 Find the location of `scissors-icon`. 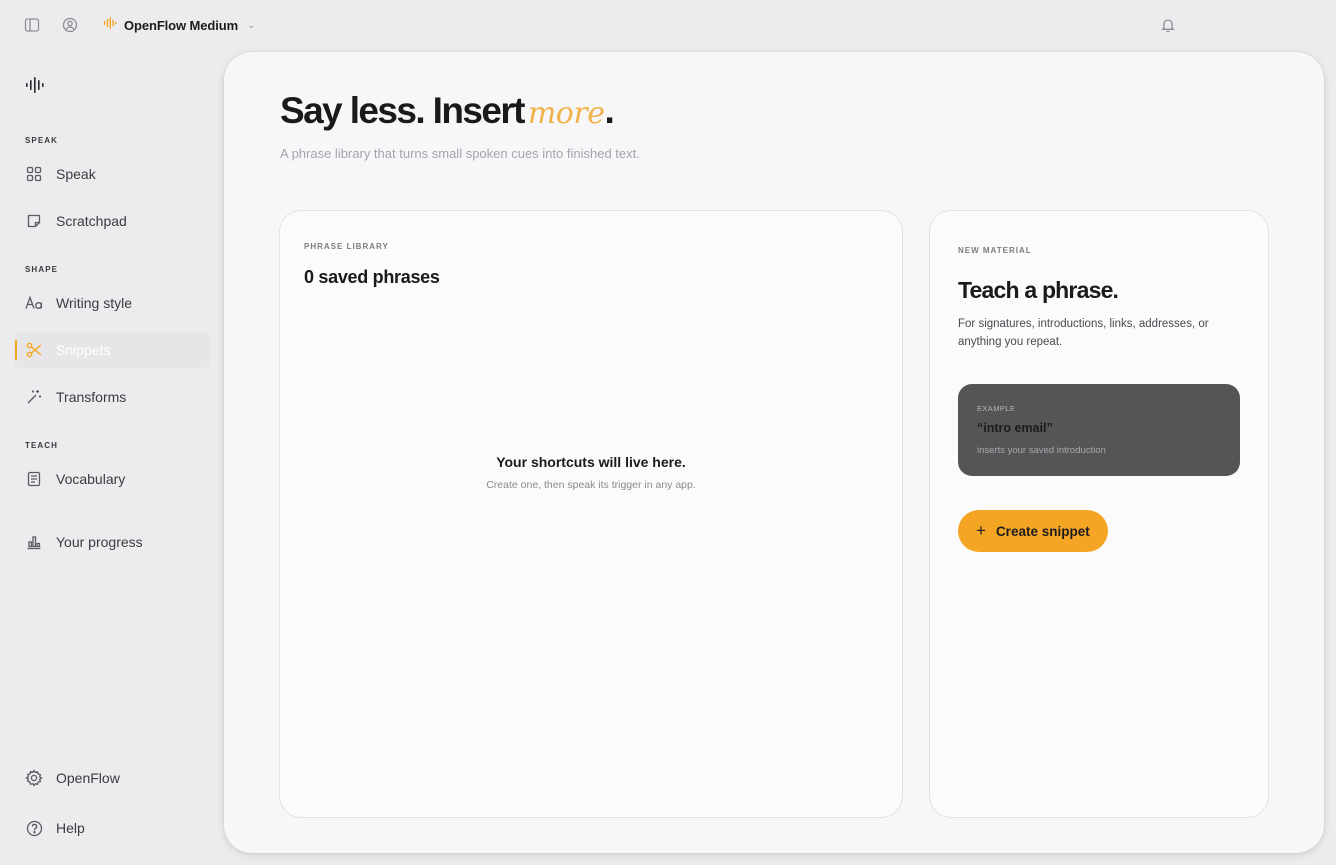

scissors-icon is located at coordinates (34, 350).